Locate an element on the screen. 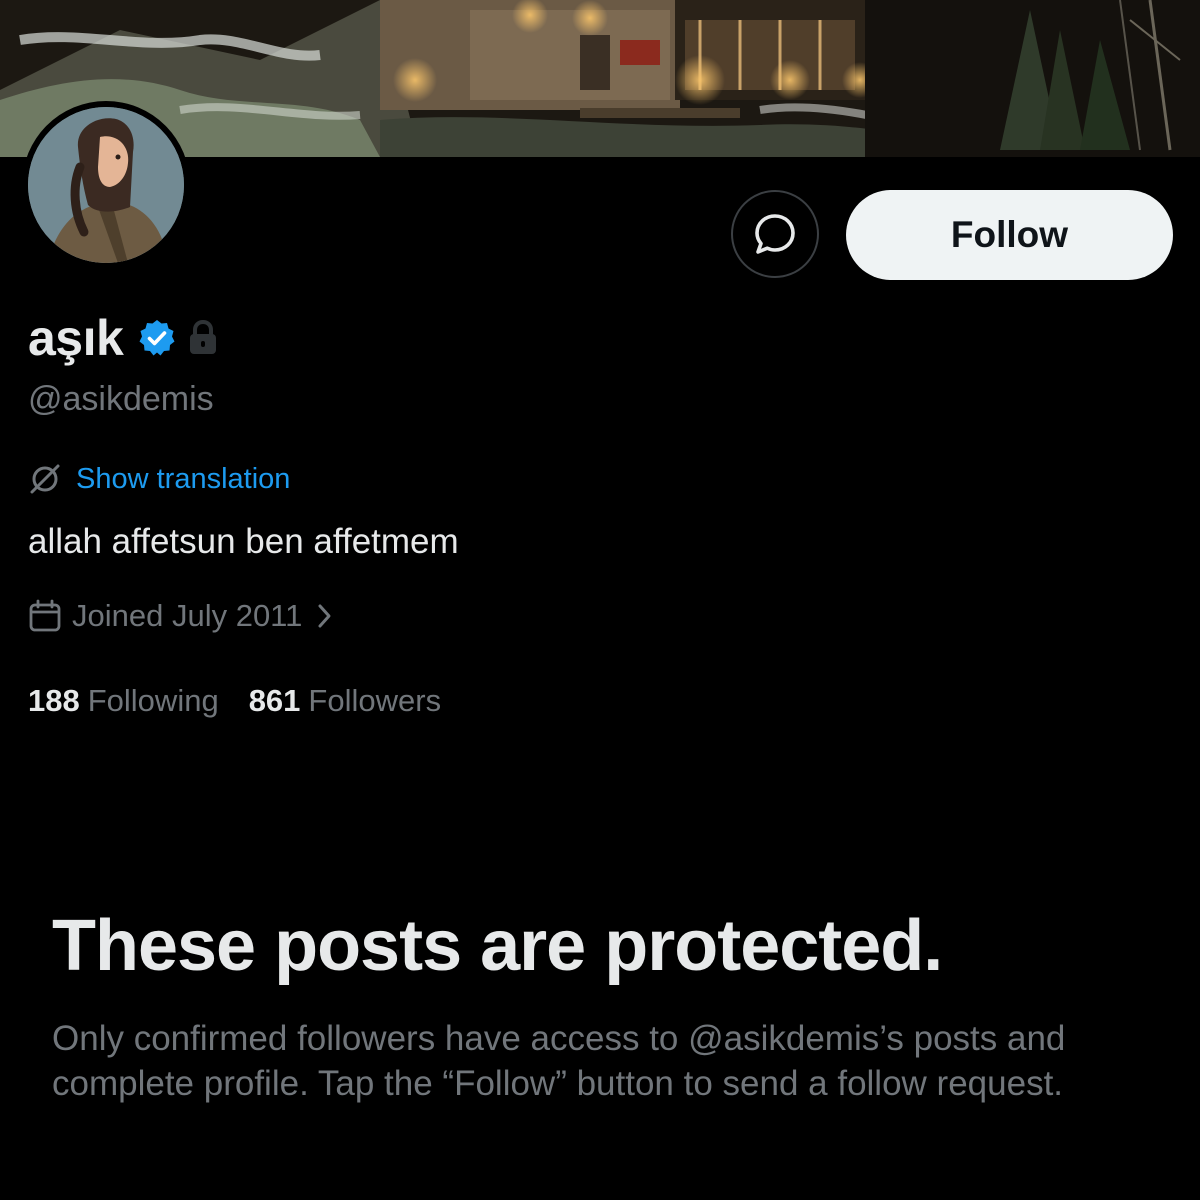 This screenshot has width=1200, height=1200. lock-icon is located at coordinates (203, 337).